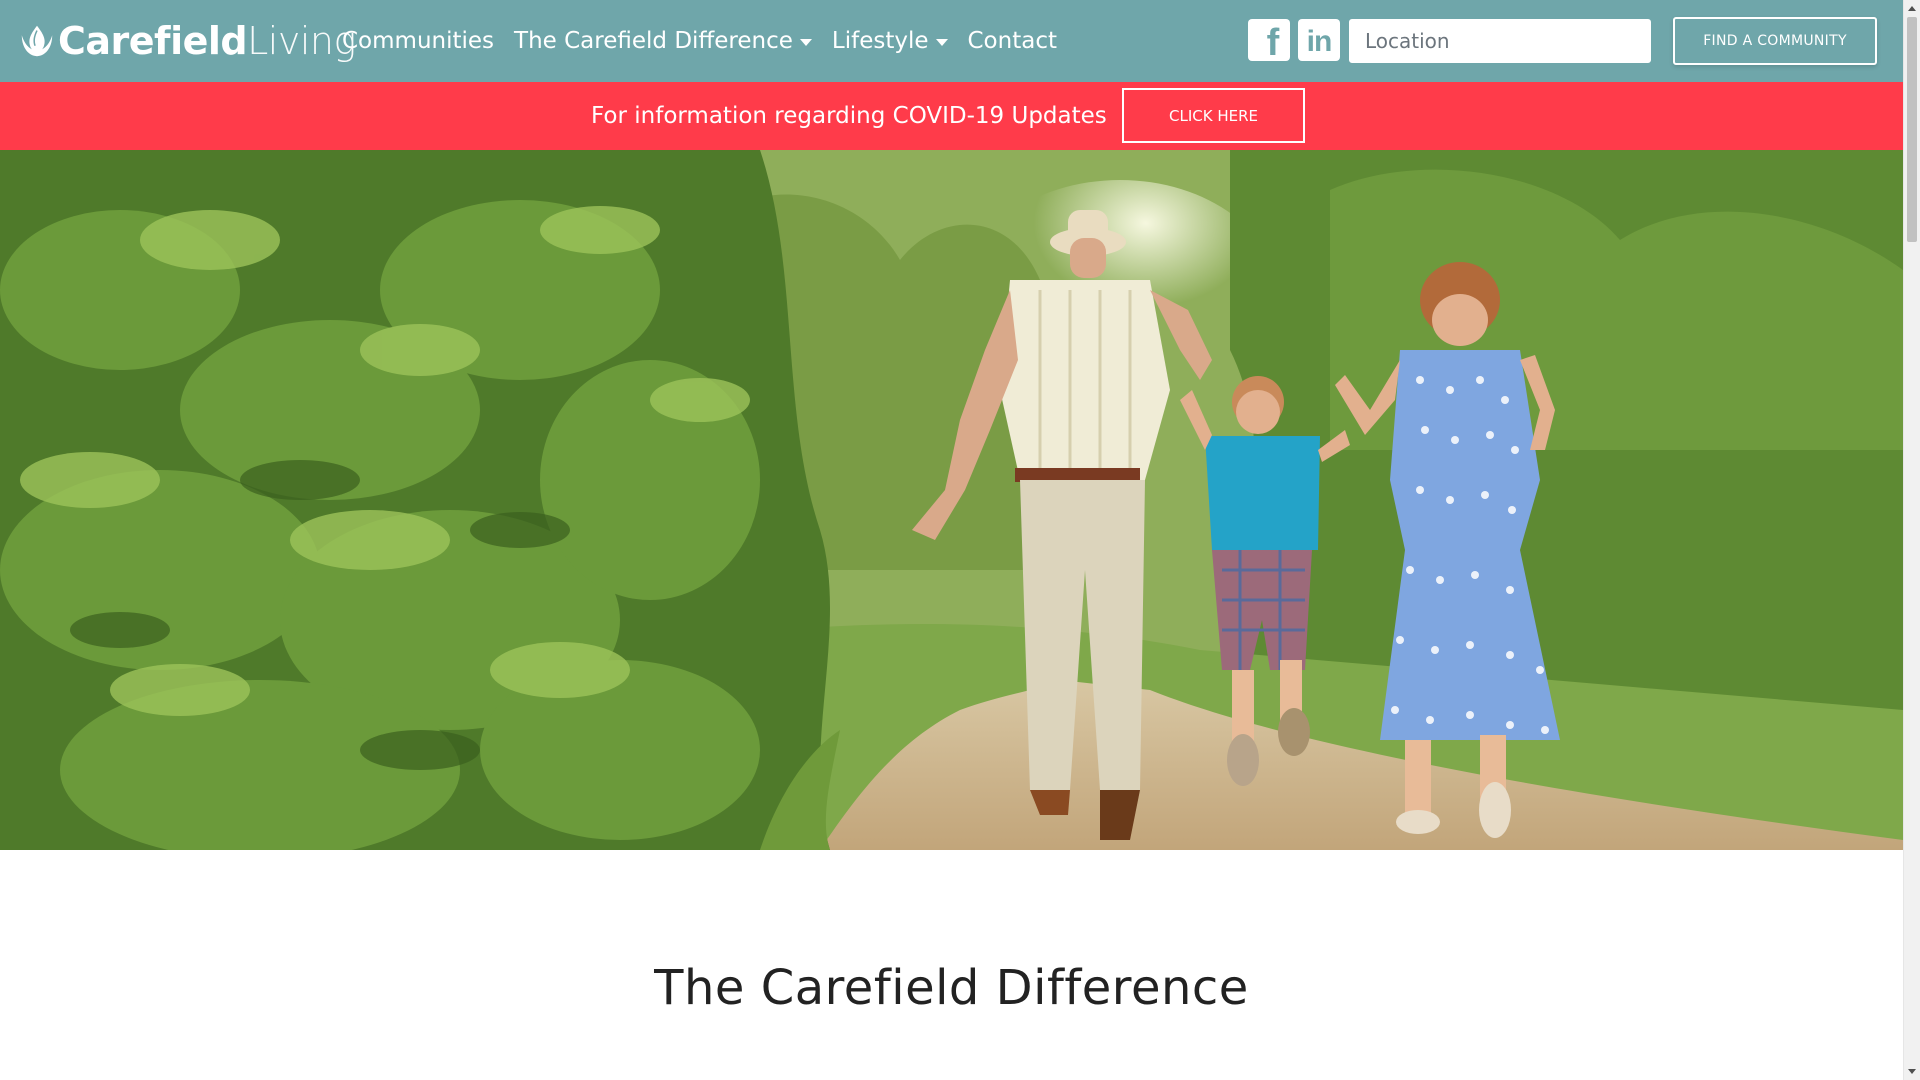  What do you see at coordinates (1912, 1071) in the screenshot?
I see `scroll-down-arrow-icon` at bounding box center [1912, 1071].